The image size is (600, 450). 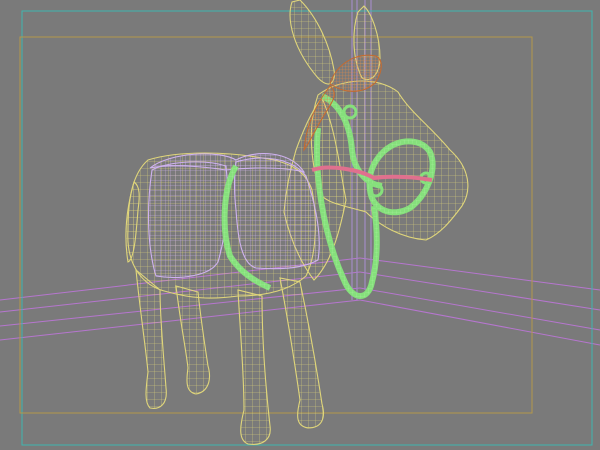 I want to click on foreleg-front, so click(x=302, y=353).